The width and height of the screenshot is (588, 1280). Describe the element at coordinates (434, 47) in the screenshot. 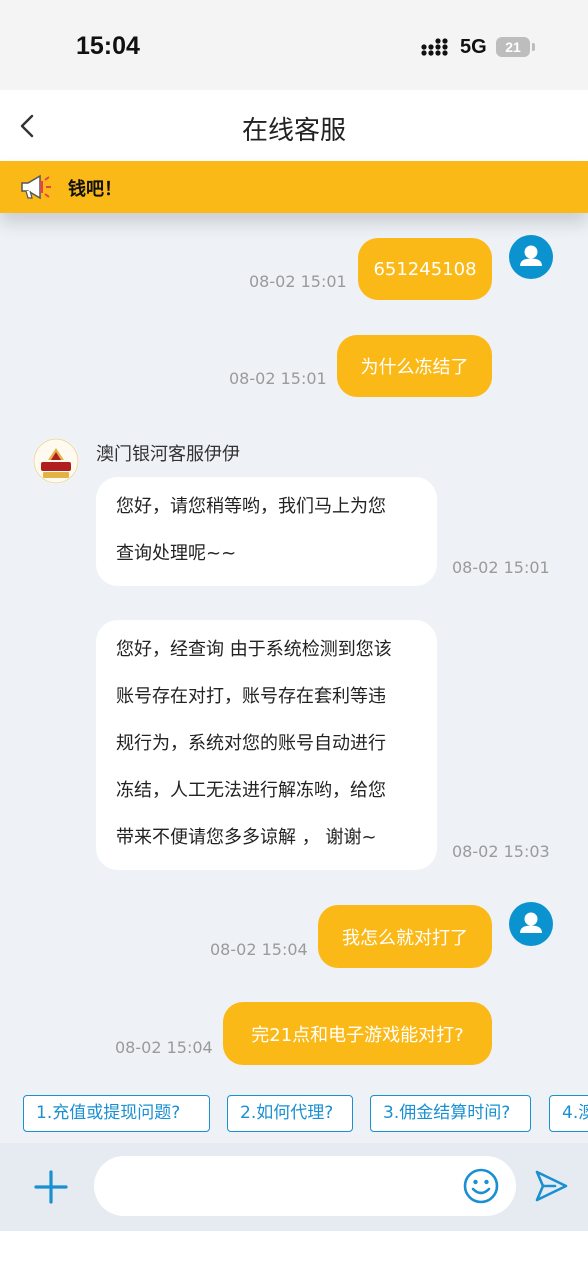

I see `signal-icon` at that location.